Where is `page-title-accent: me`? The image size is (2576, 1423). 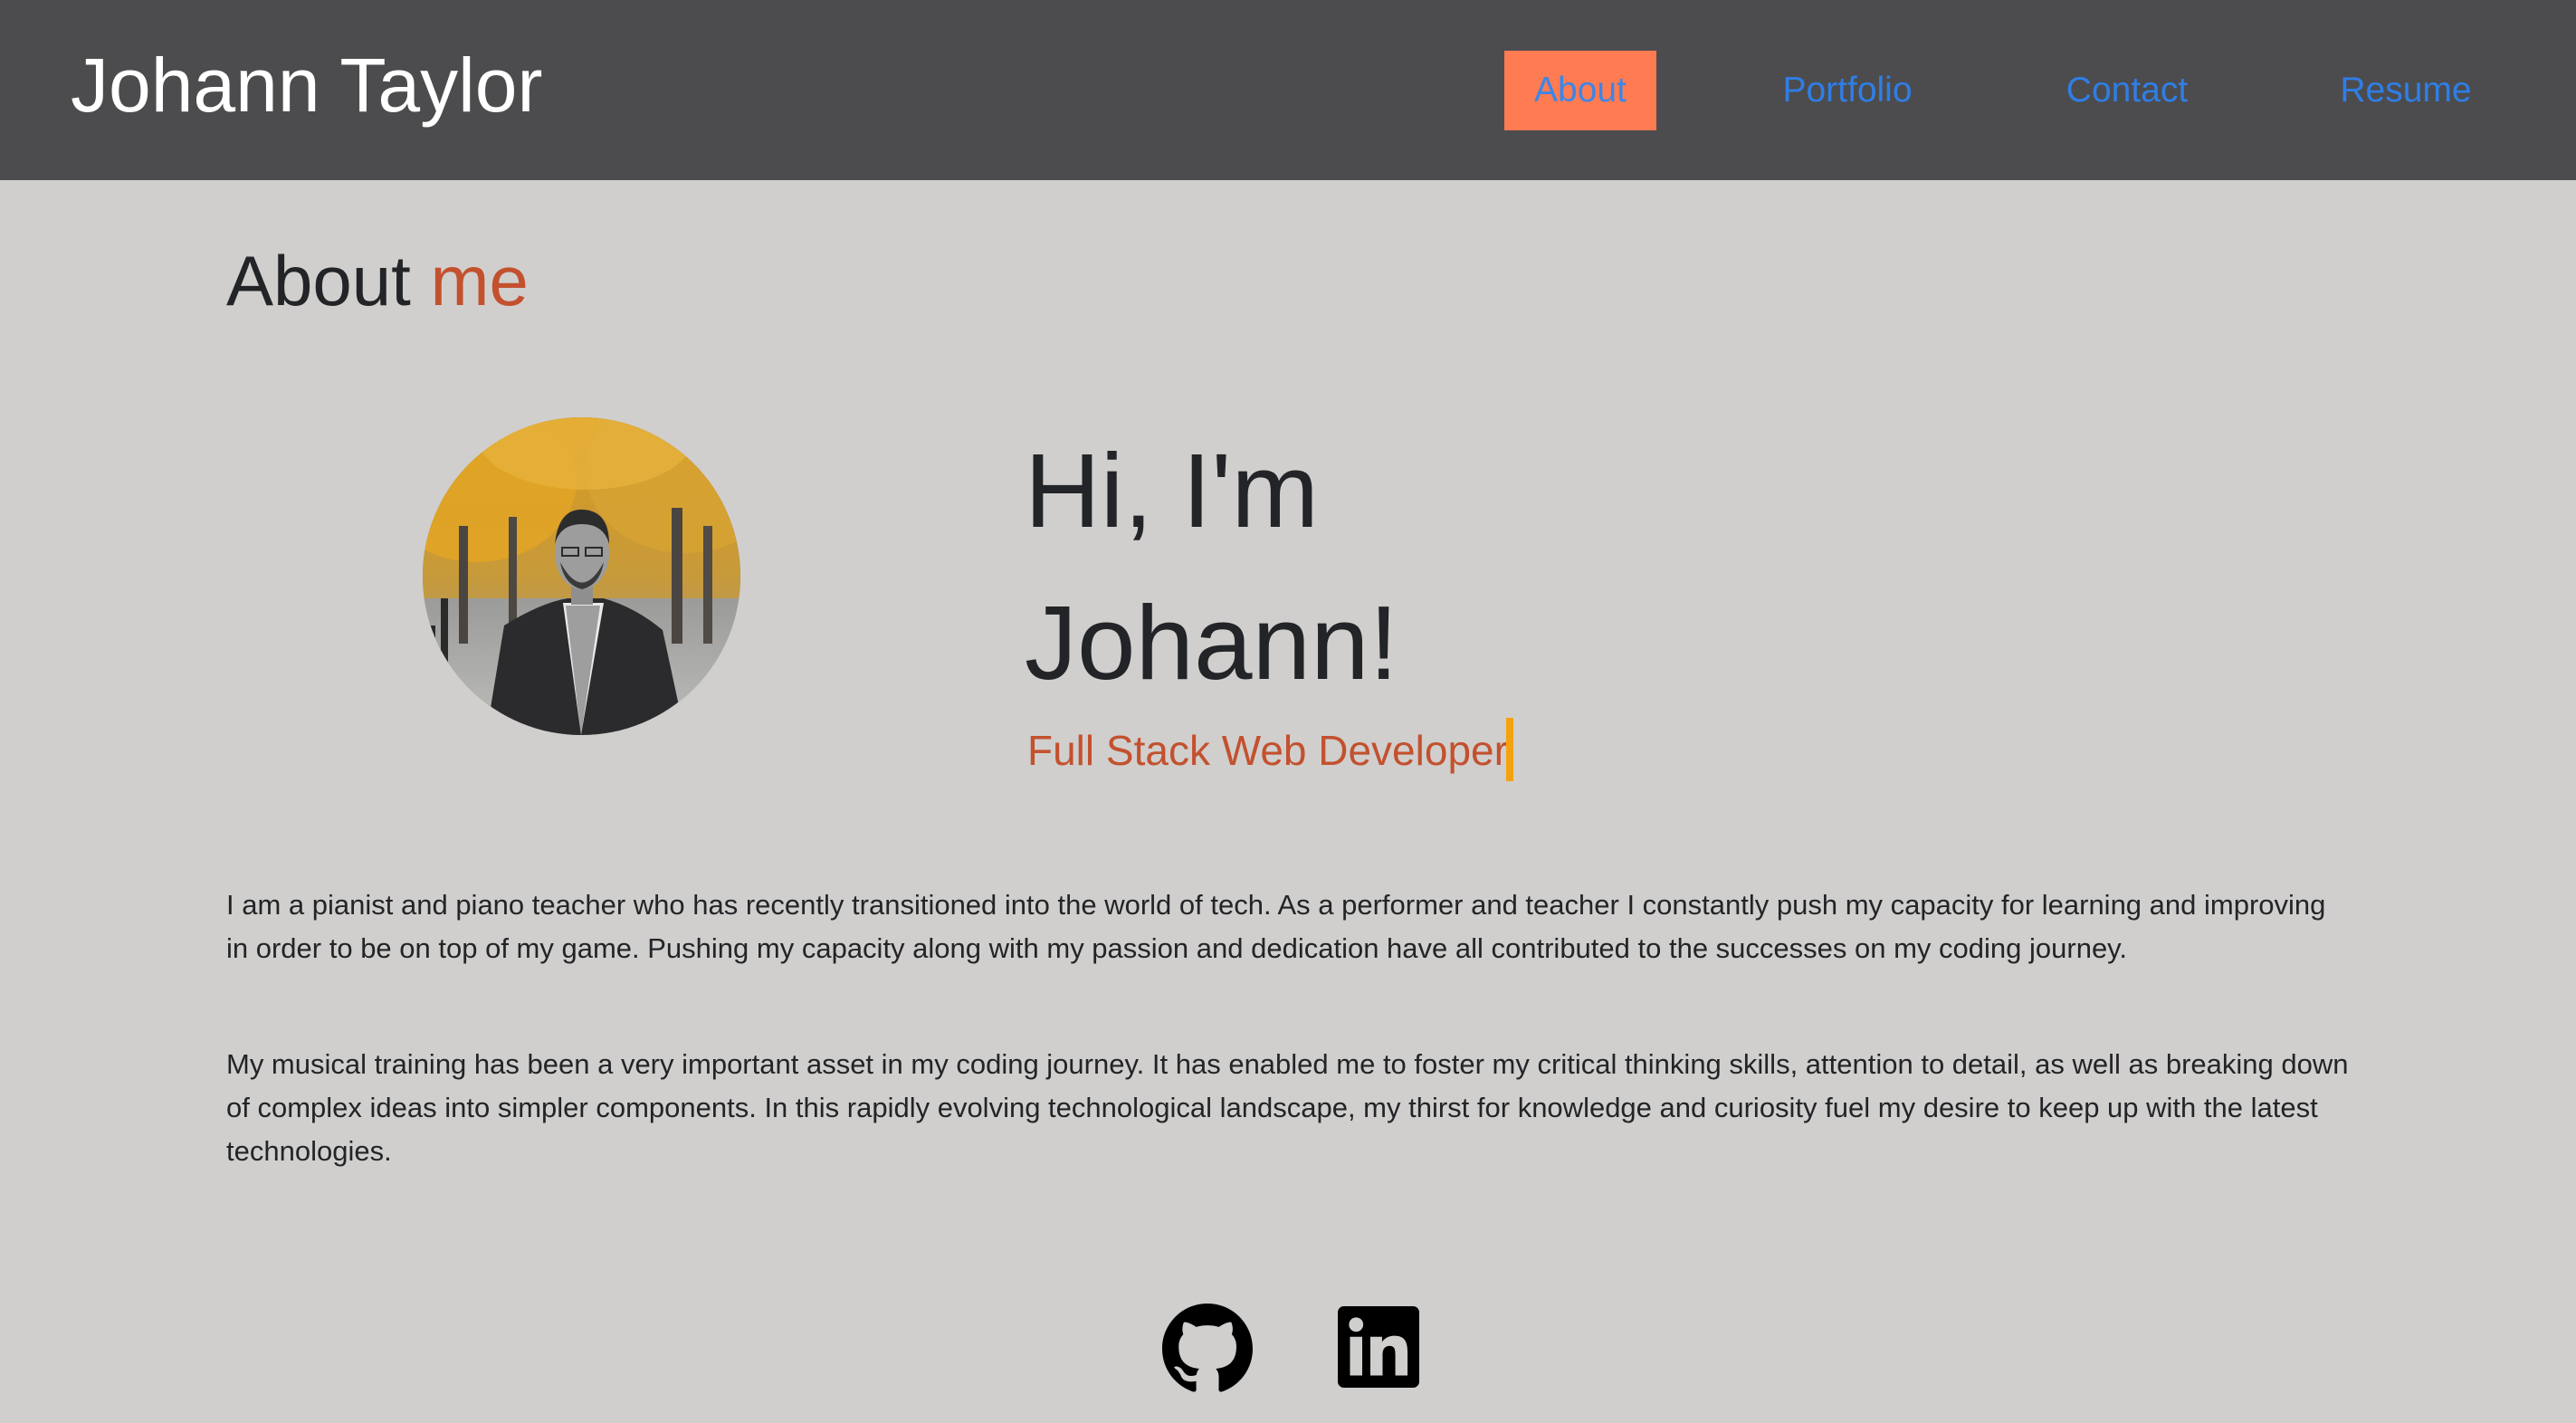
page-title-accent: me is located at coordinates (480, 280).